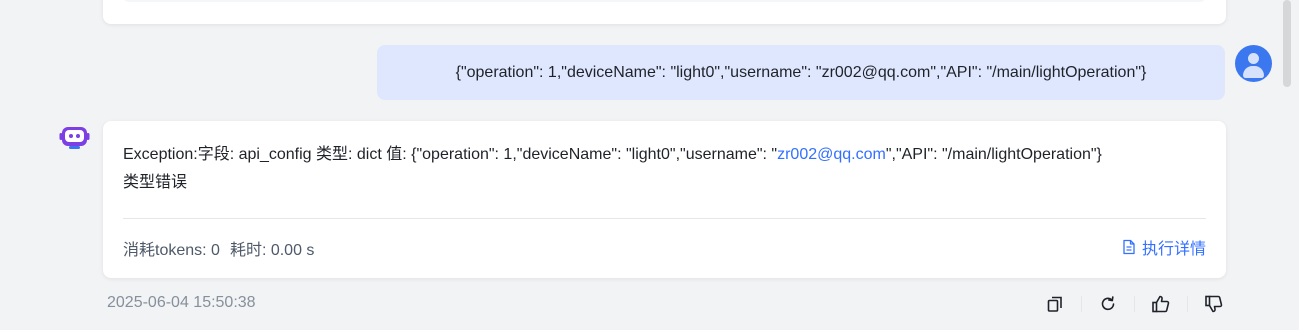 This screenshot has width=1299, height=330. I want to click on bot-text-after-link: ","API": "/main/lightOperation"}, so click(993, 154).